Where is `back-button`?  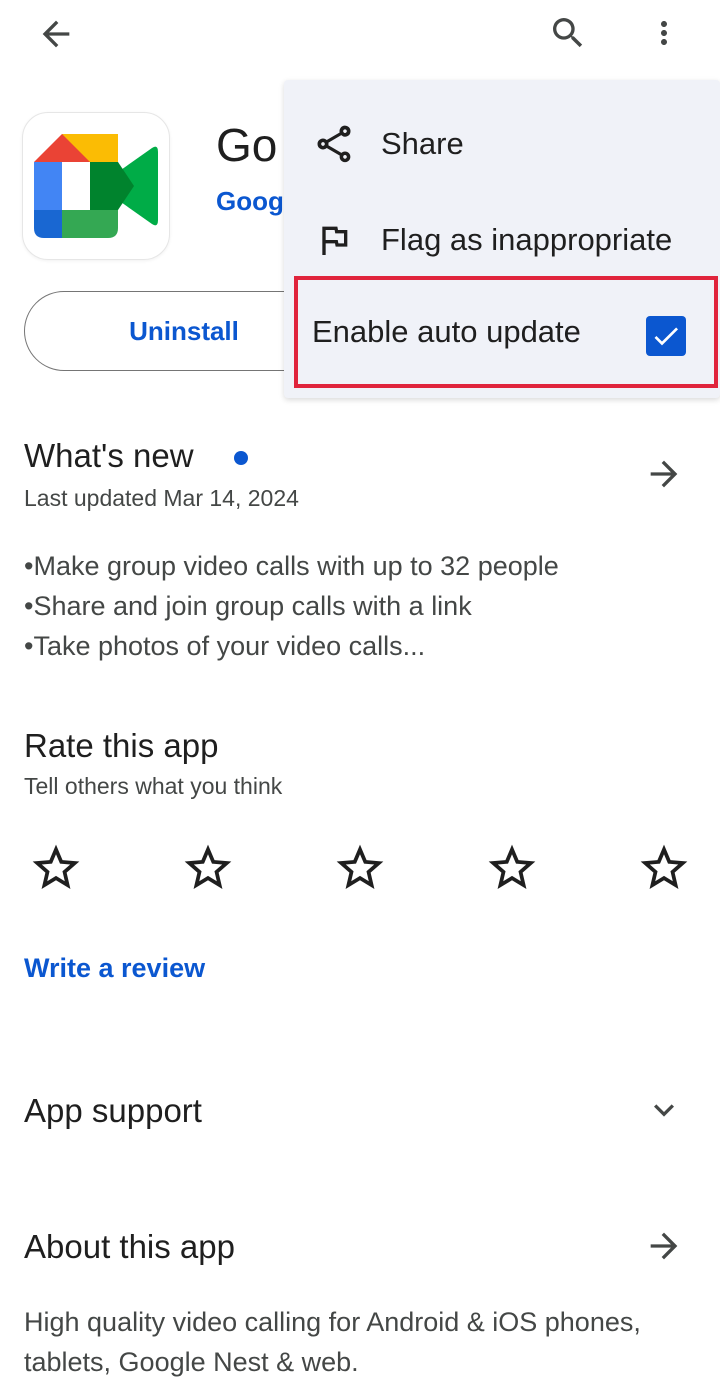 back-button is located at coordinates (56, 34).